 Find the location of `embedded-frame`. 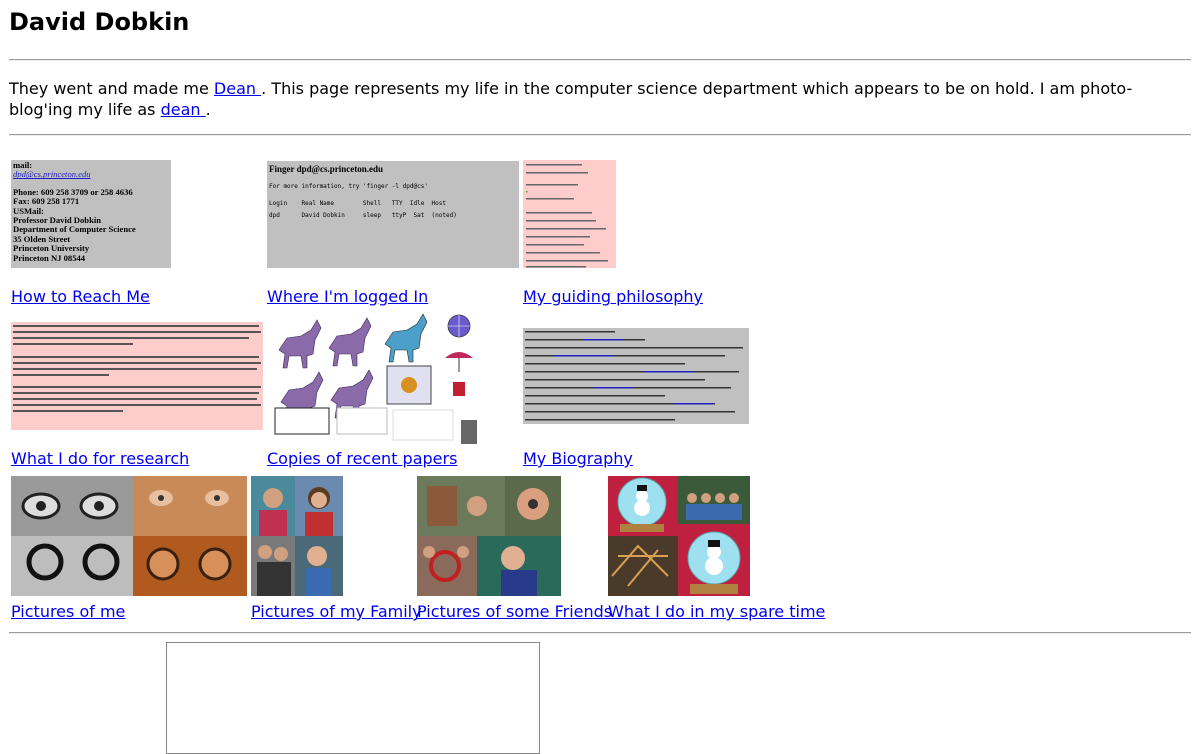

embedded-frame is located at coordinates (353, 698).